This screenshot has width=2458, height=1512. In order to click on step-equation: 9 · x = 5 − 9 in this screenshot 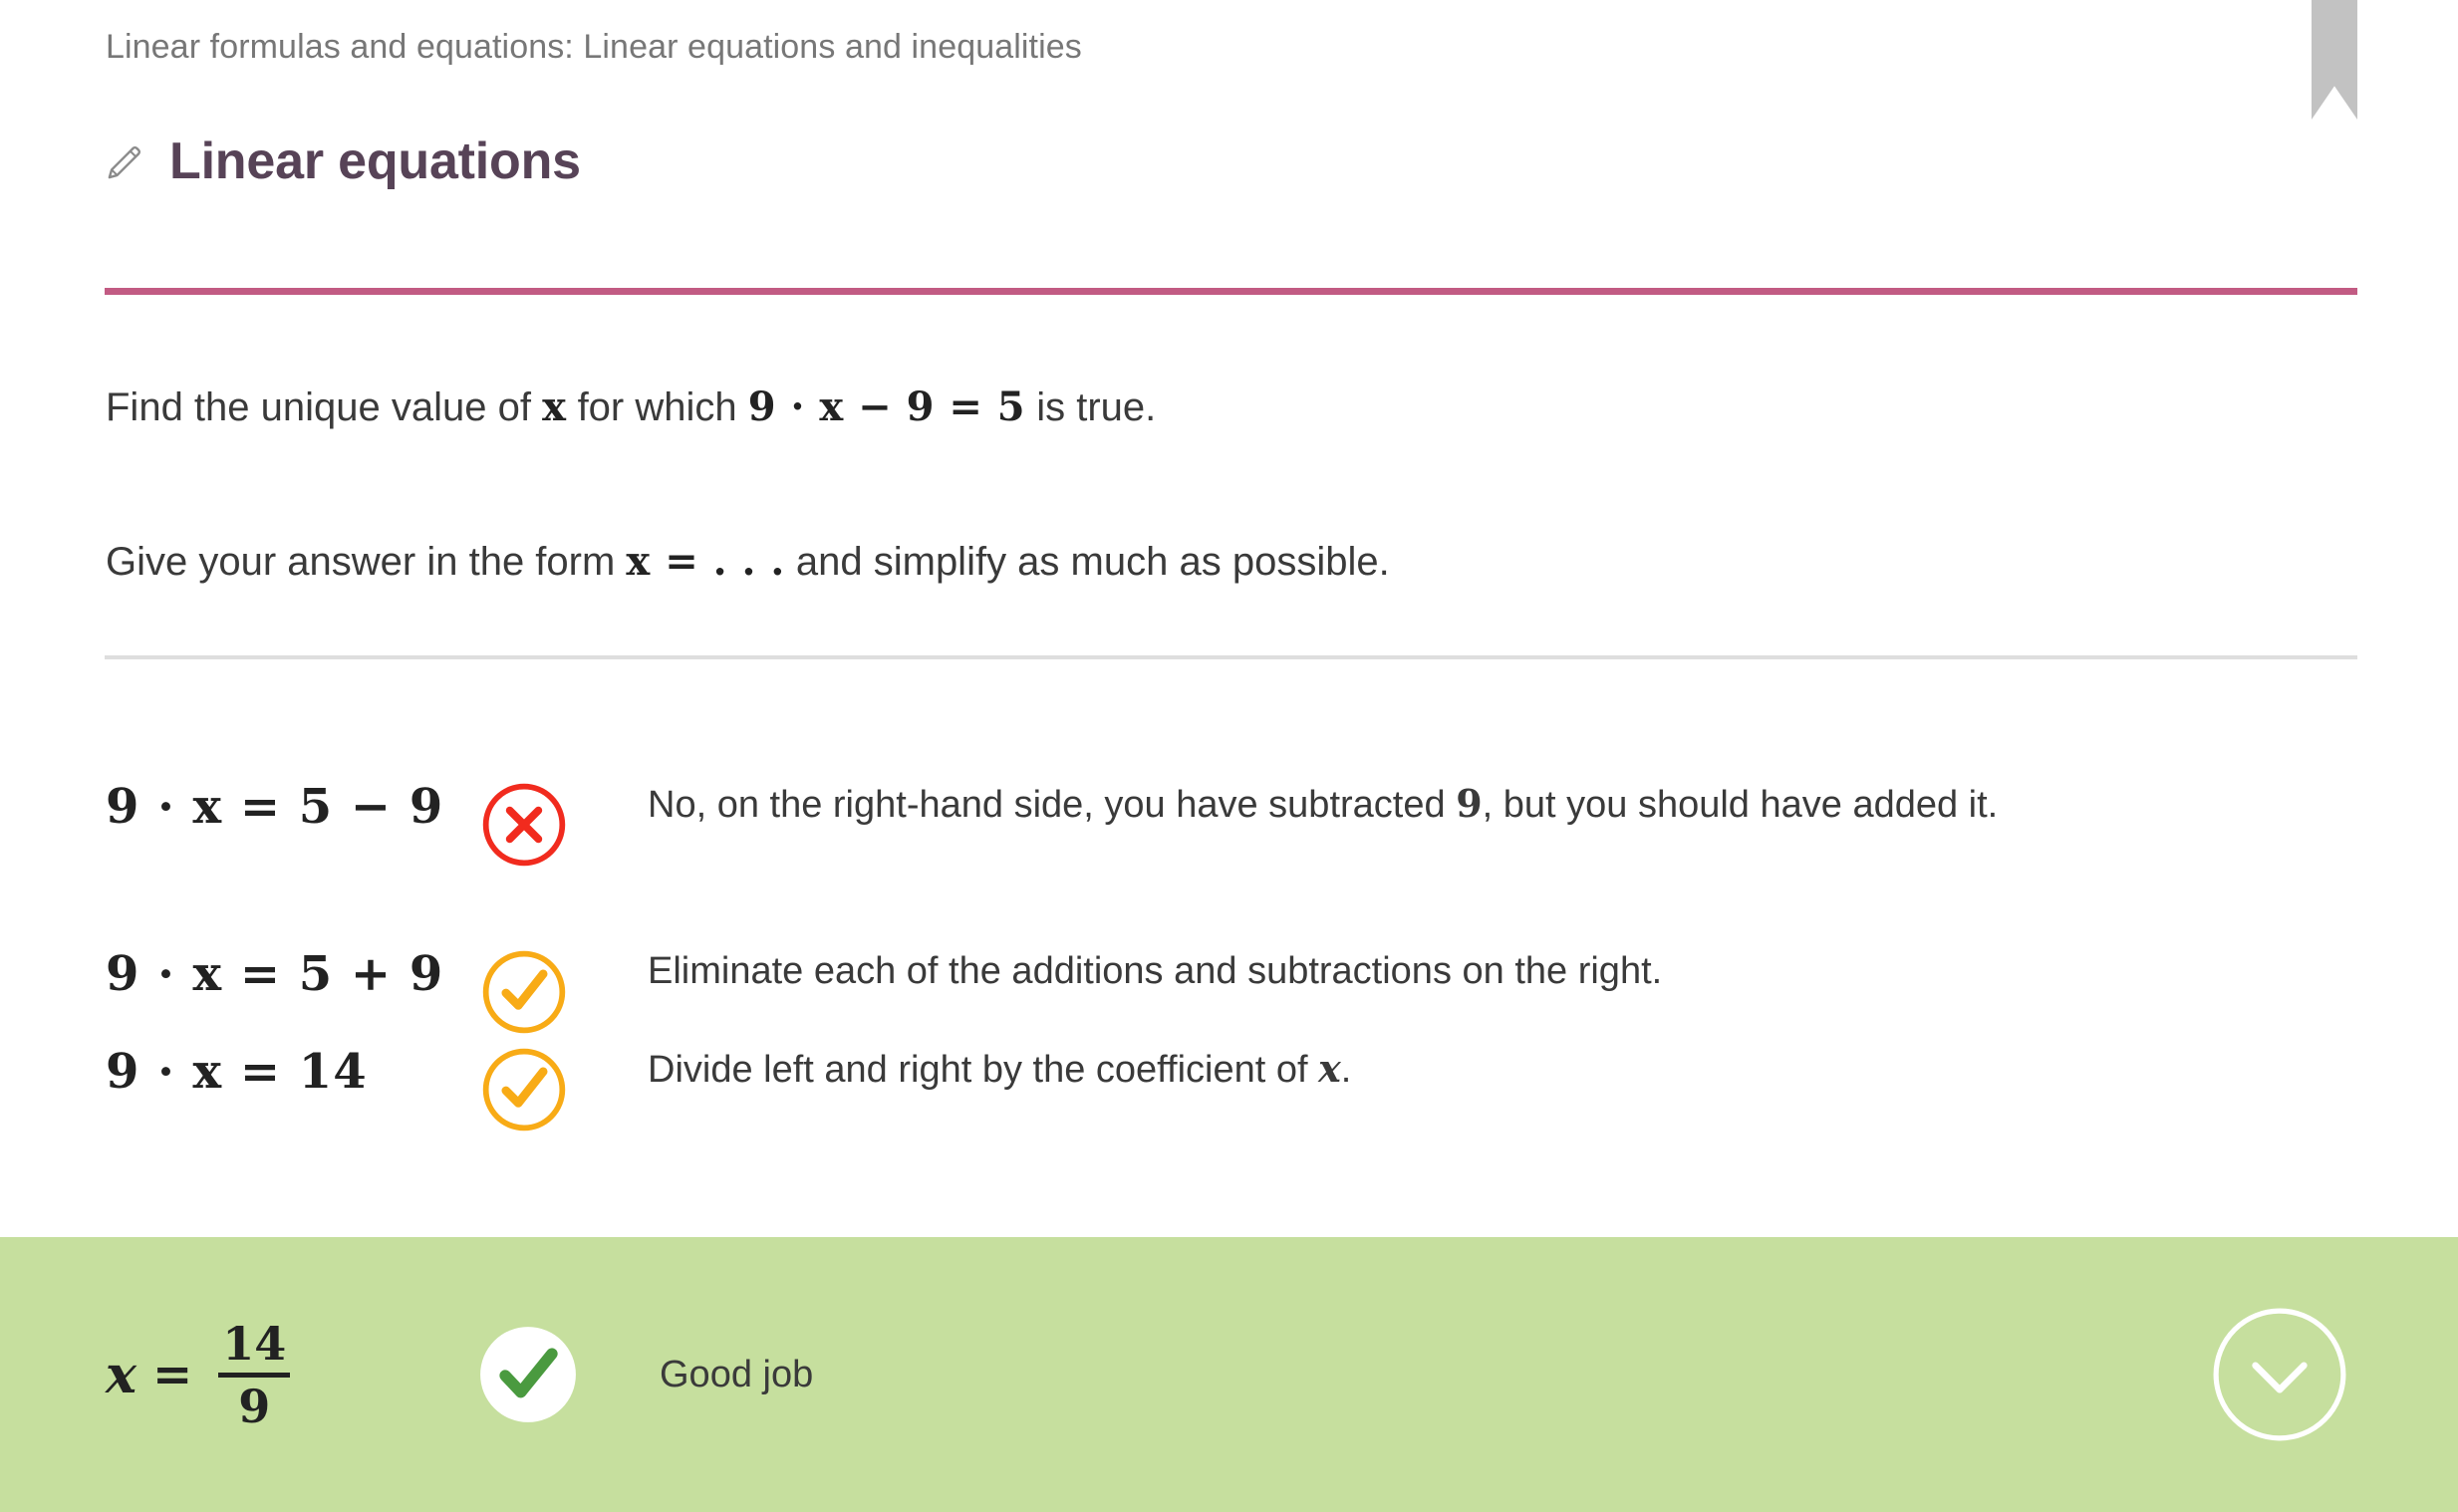, I will do `click(239, 807)`.